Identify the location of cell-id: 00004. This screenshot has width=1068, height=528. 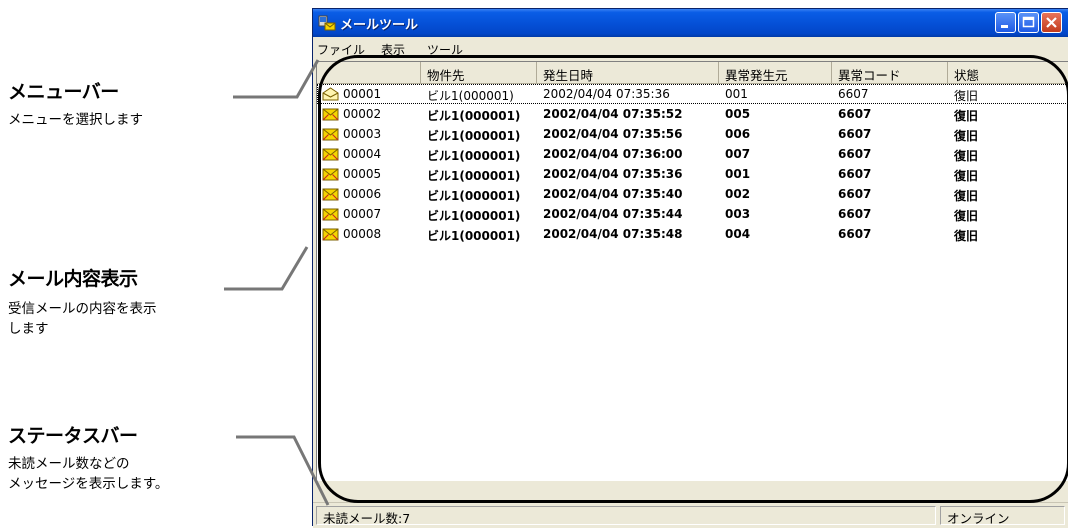
(362, 154).